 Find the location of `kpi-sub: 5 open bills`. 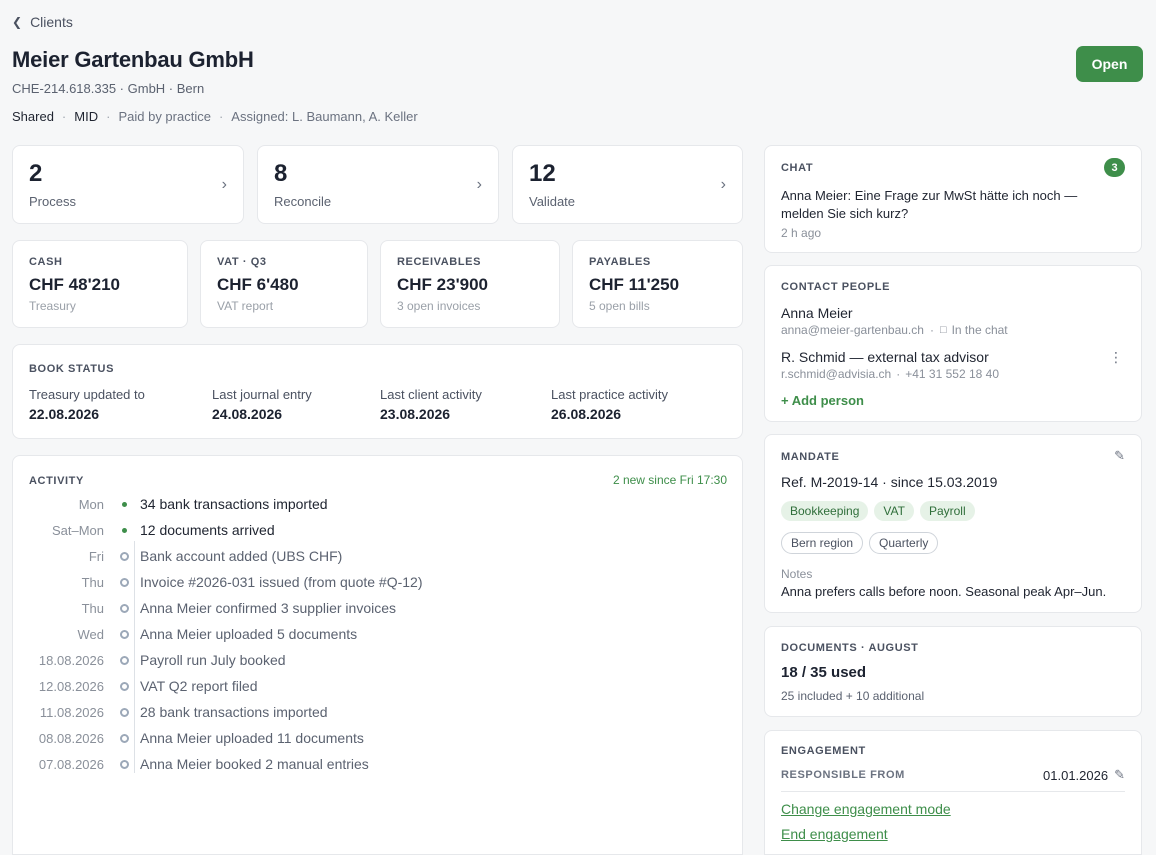

kpi-sub: 5 open bills is located at coordinates (619, 306).